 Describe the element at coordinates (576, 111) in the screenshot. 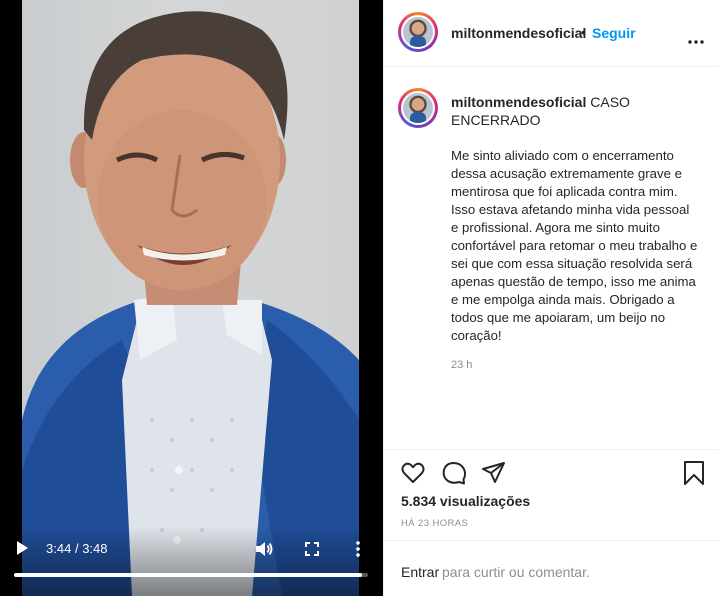

I see `caption-header: miltonmendesoficial CASO ENCERRADO` at that location.